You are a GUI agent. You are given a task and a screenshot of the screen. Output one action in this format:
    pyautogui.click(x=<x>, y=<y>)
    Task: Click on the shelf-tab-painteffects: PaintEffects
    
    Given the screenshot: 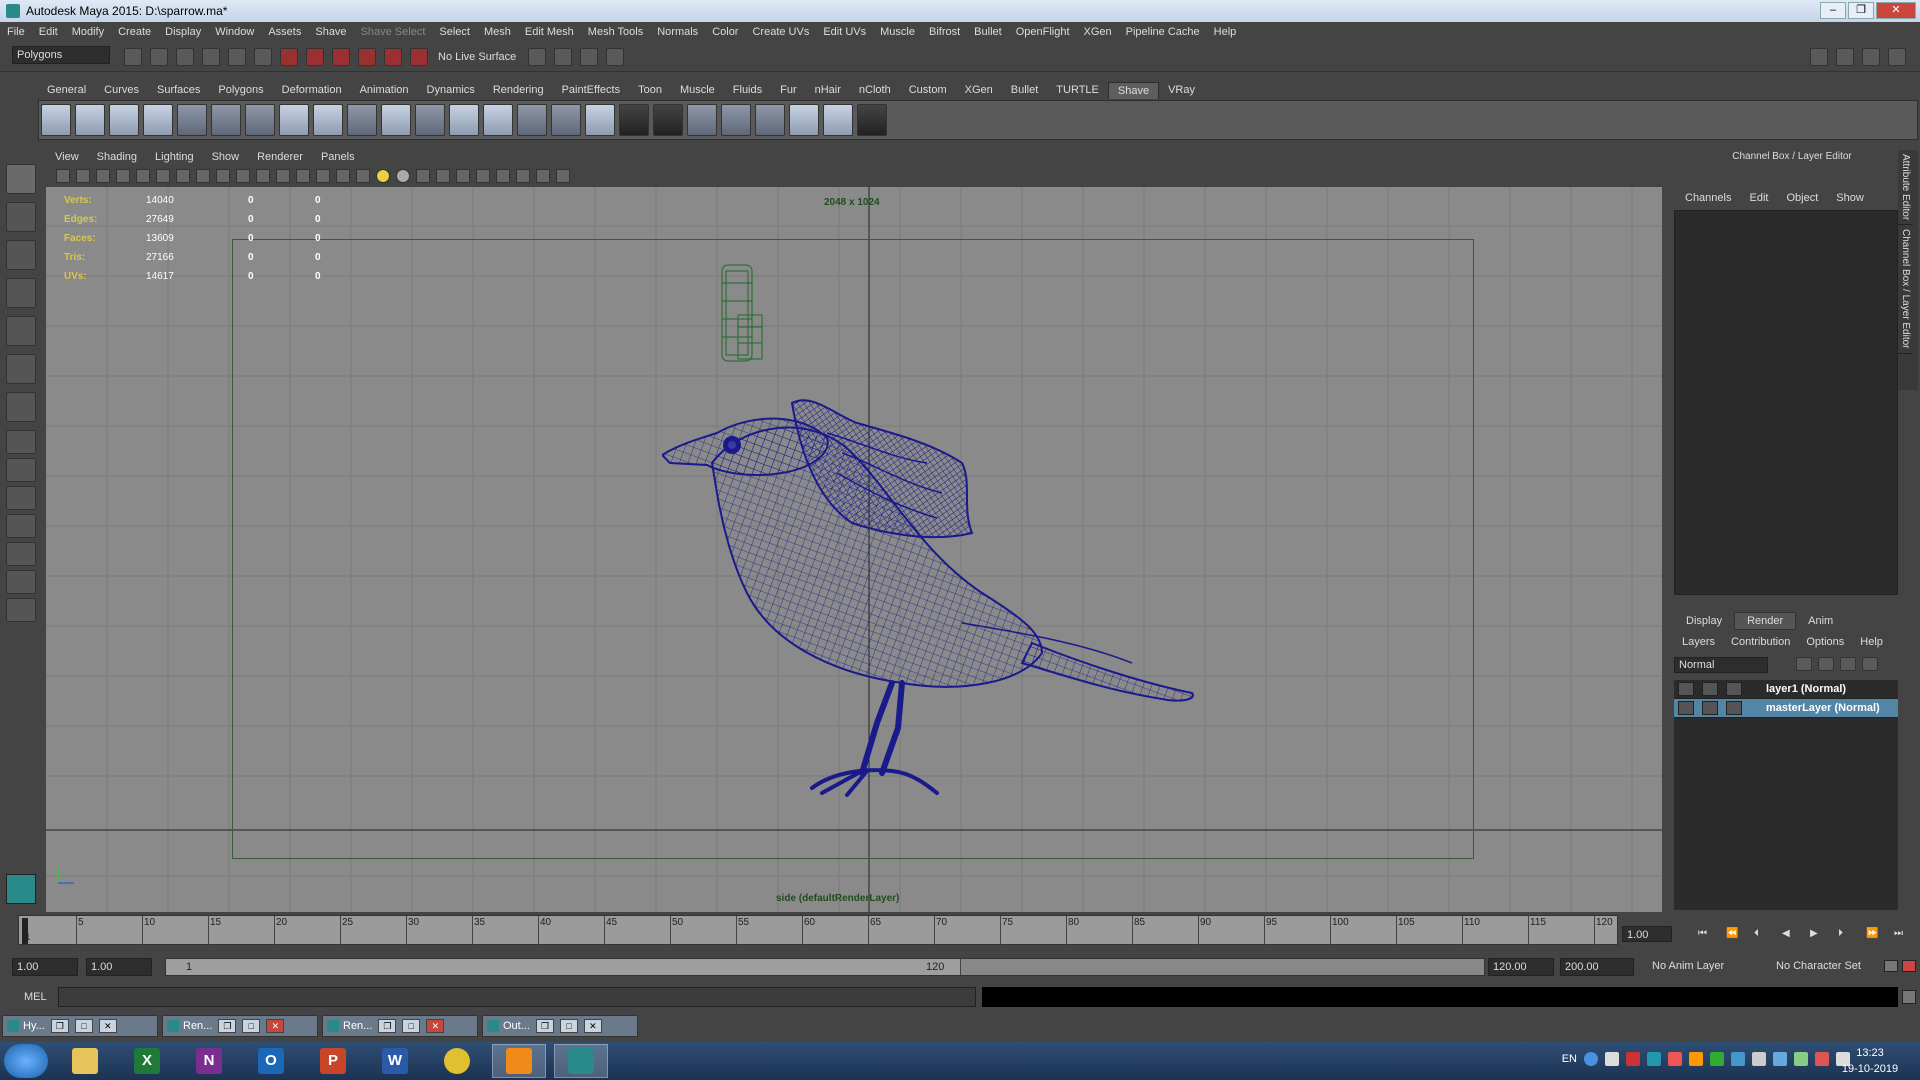 What is the action you would take?
    pyautogui.click(x=591, y=90)
    